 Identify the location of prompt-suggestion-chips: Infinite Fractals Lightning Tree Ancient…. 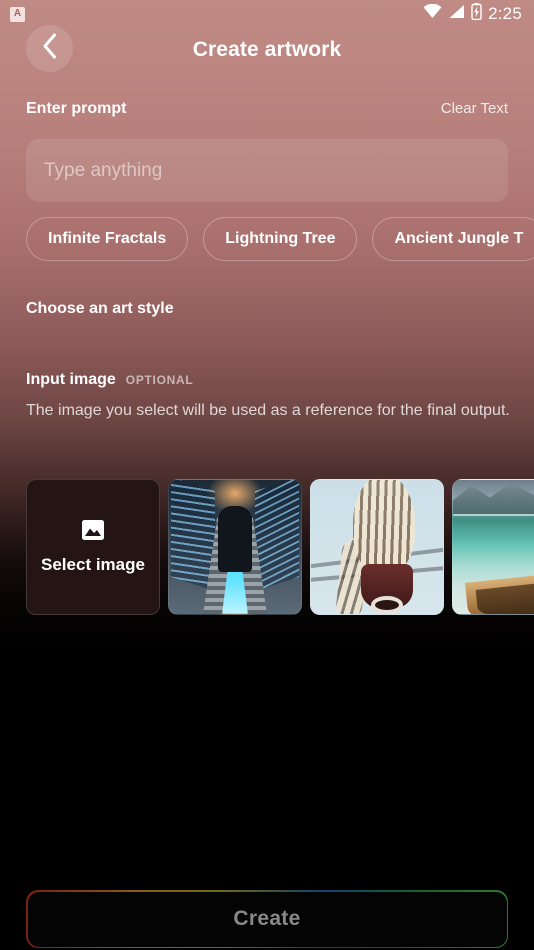
(280, 239).